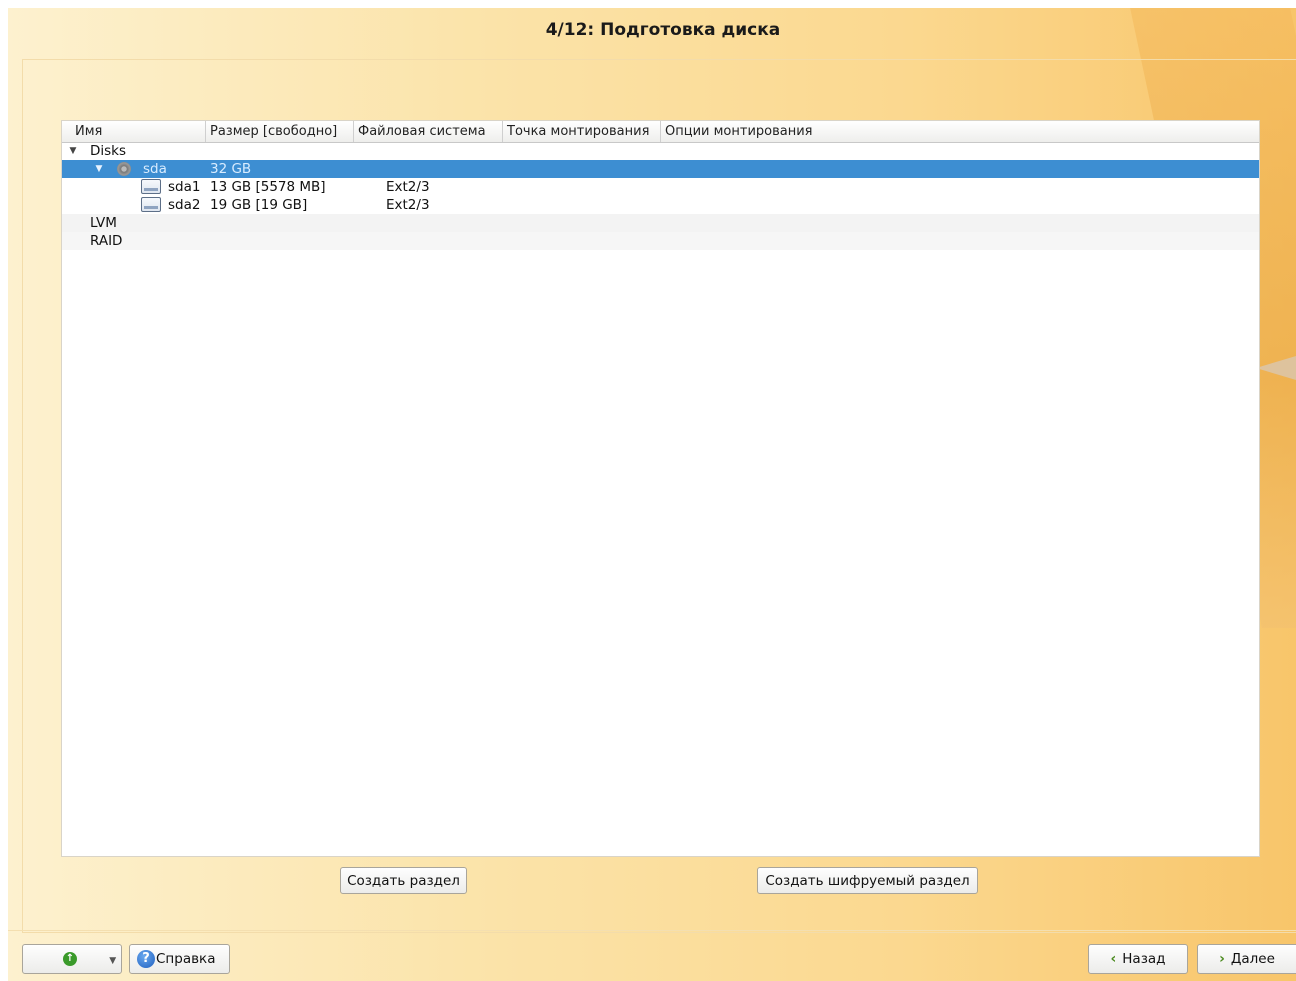  What do you see at coordinates (1222, 959) in the screenshot?
I see `chevron-right-icon: ›` at bounding box center [1222, 959].